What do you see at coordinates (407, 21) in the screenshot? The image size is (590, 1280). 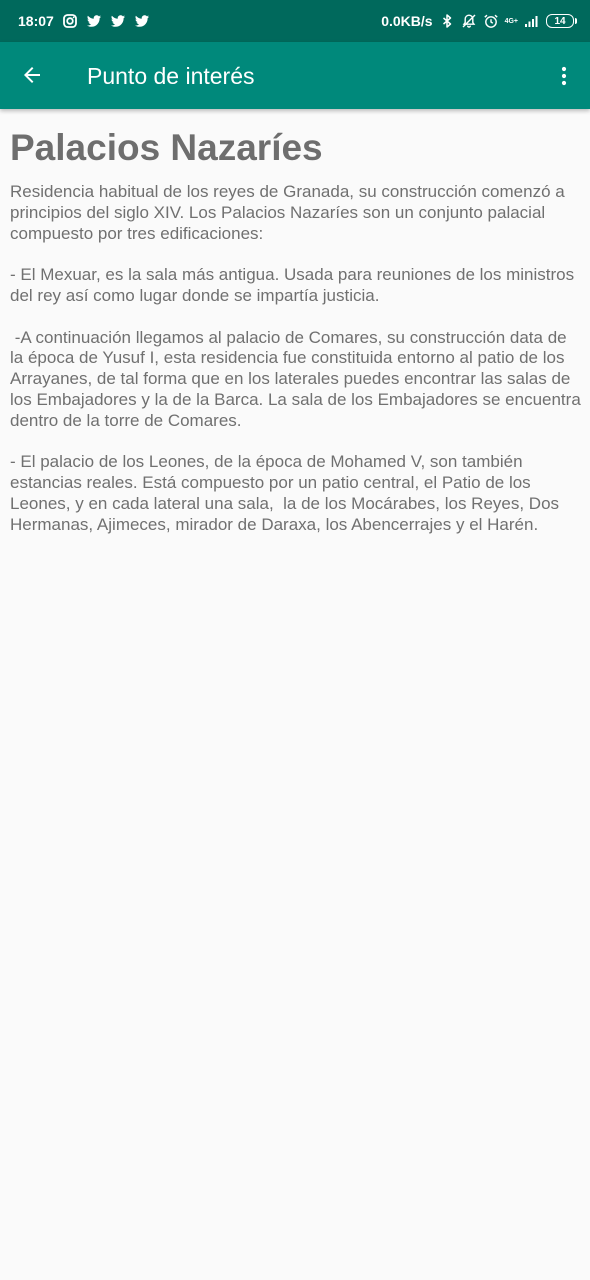 I see `network-speed: 0.0KB/s` at bounding box center [407, 21].